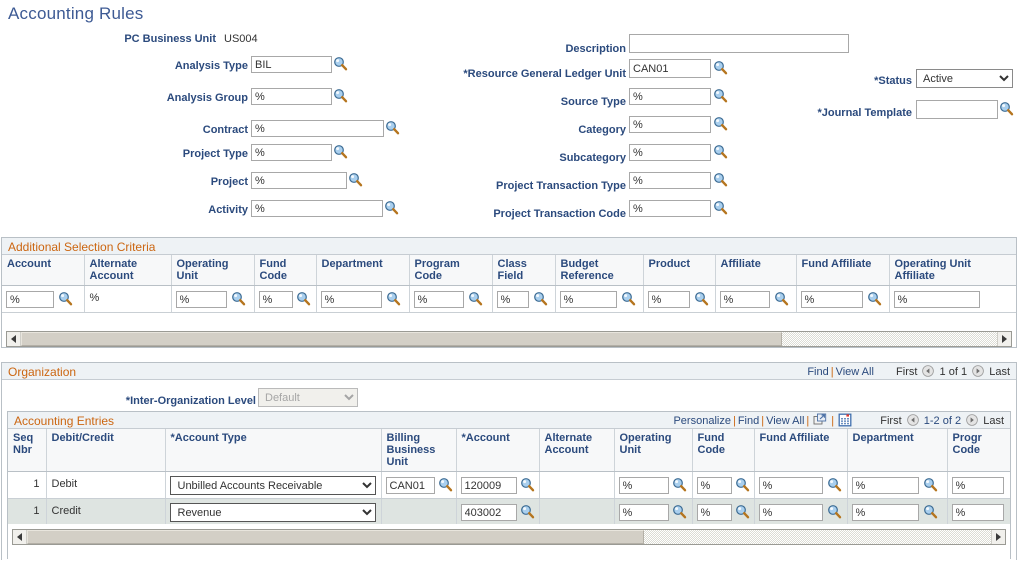 The image size is (1020, 562). Describe the element at coordinates (720, 179) in the screenshot. I see `lookup-project-transaction-type-icon` at that location.